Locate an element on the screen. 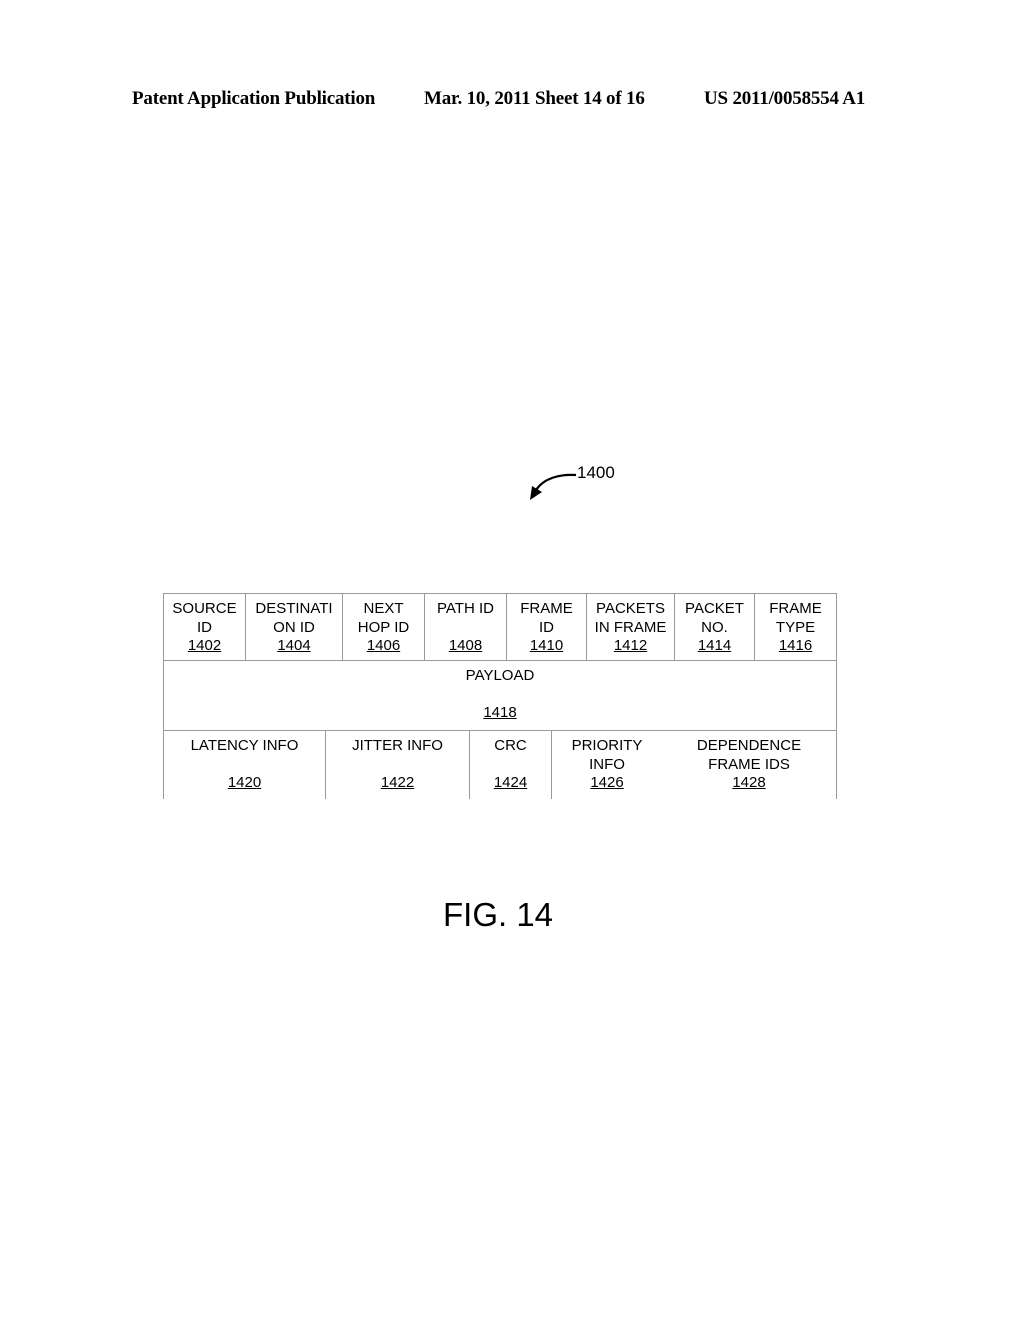 The image size is (1024, 1320). figure-reference-number: 1400 is located at coordinates (596, 472).